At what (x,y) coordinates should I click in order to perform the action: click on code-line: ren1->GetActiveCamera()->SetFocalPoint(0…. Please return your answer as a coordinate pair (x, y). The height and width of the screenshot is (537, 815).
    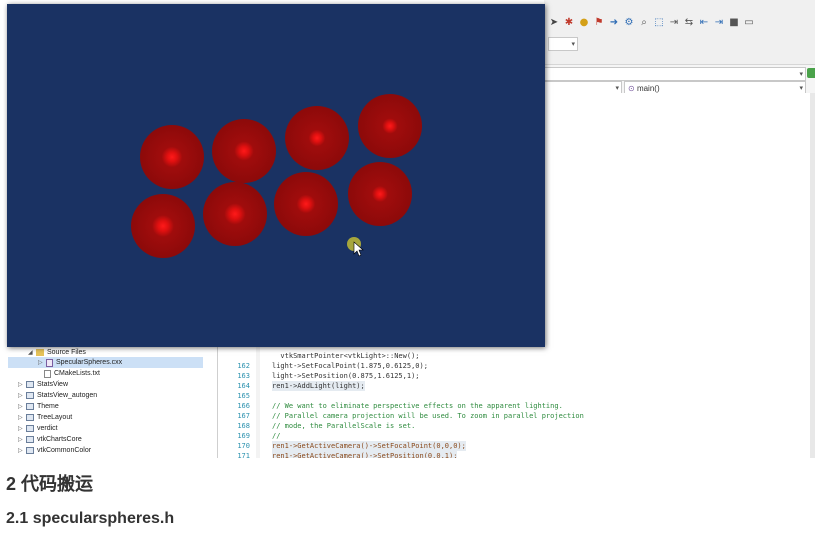
    Looking at the image, I should click on (369, 446).